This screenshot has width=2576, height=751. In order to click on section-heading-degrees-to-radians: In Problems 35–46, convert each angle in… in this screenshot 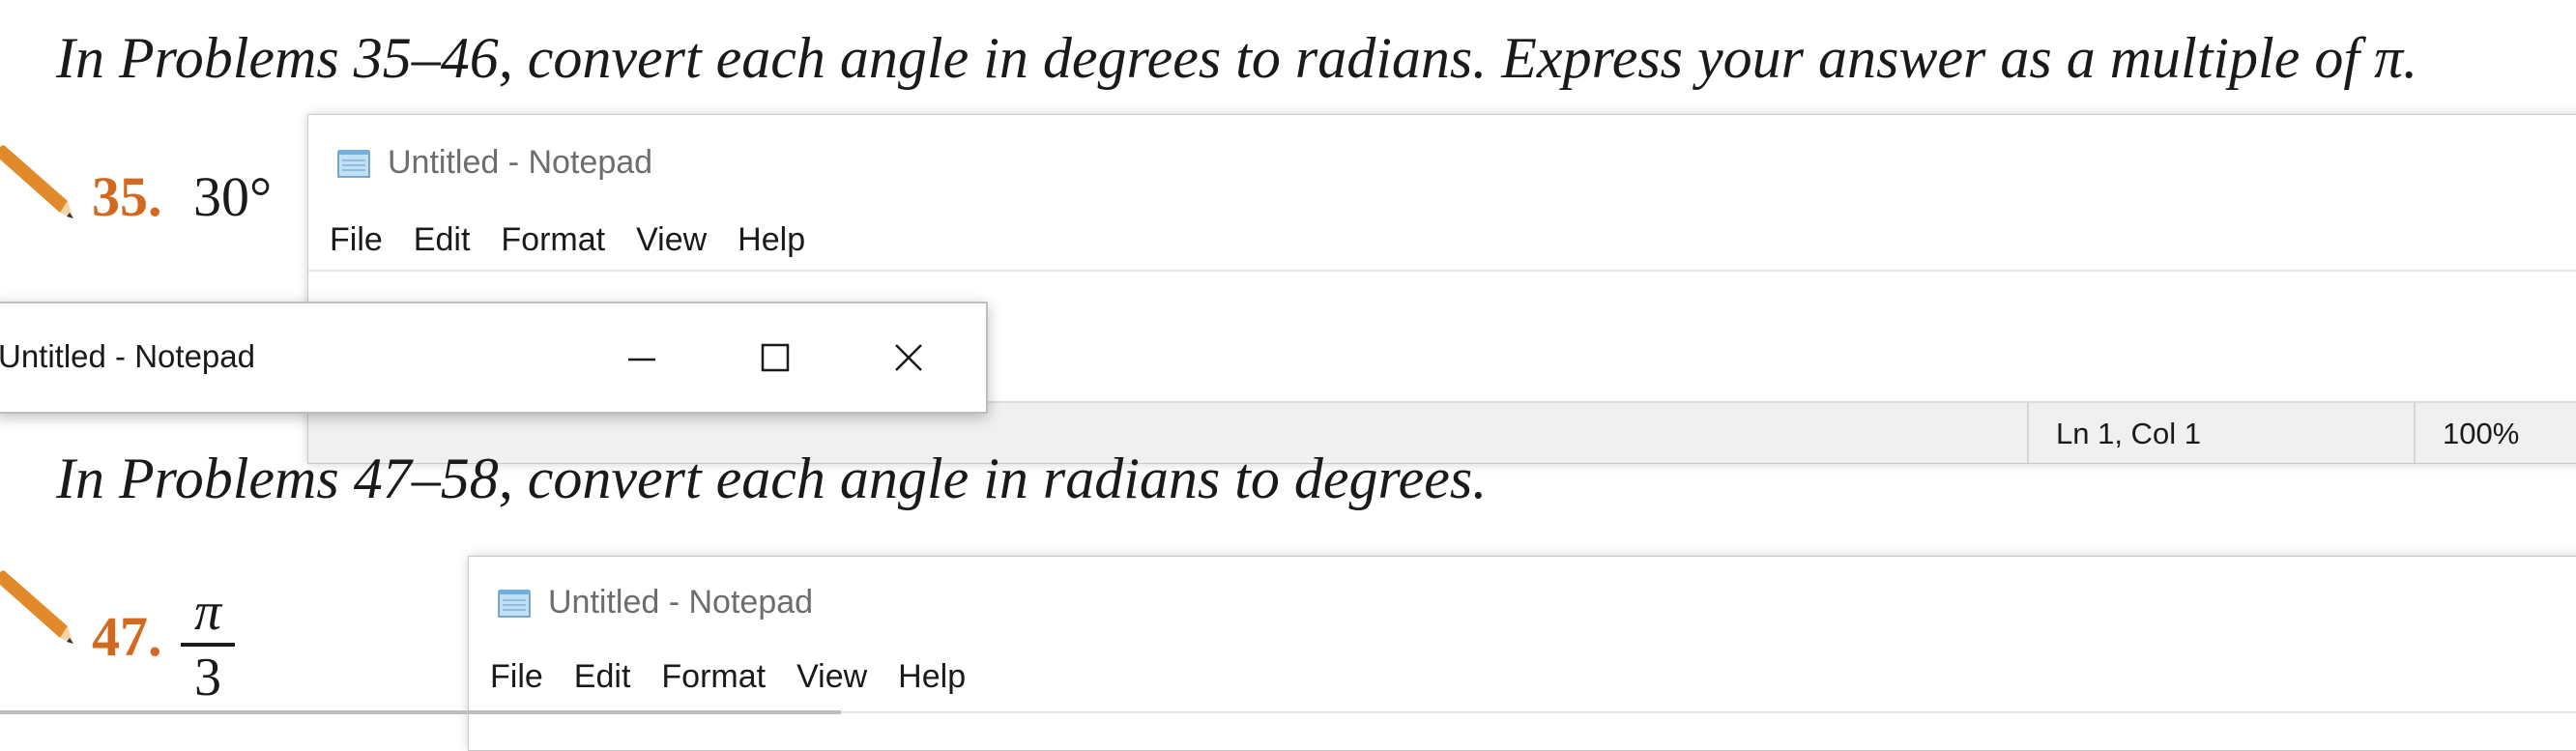, I will do `click(1237, 58)`.